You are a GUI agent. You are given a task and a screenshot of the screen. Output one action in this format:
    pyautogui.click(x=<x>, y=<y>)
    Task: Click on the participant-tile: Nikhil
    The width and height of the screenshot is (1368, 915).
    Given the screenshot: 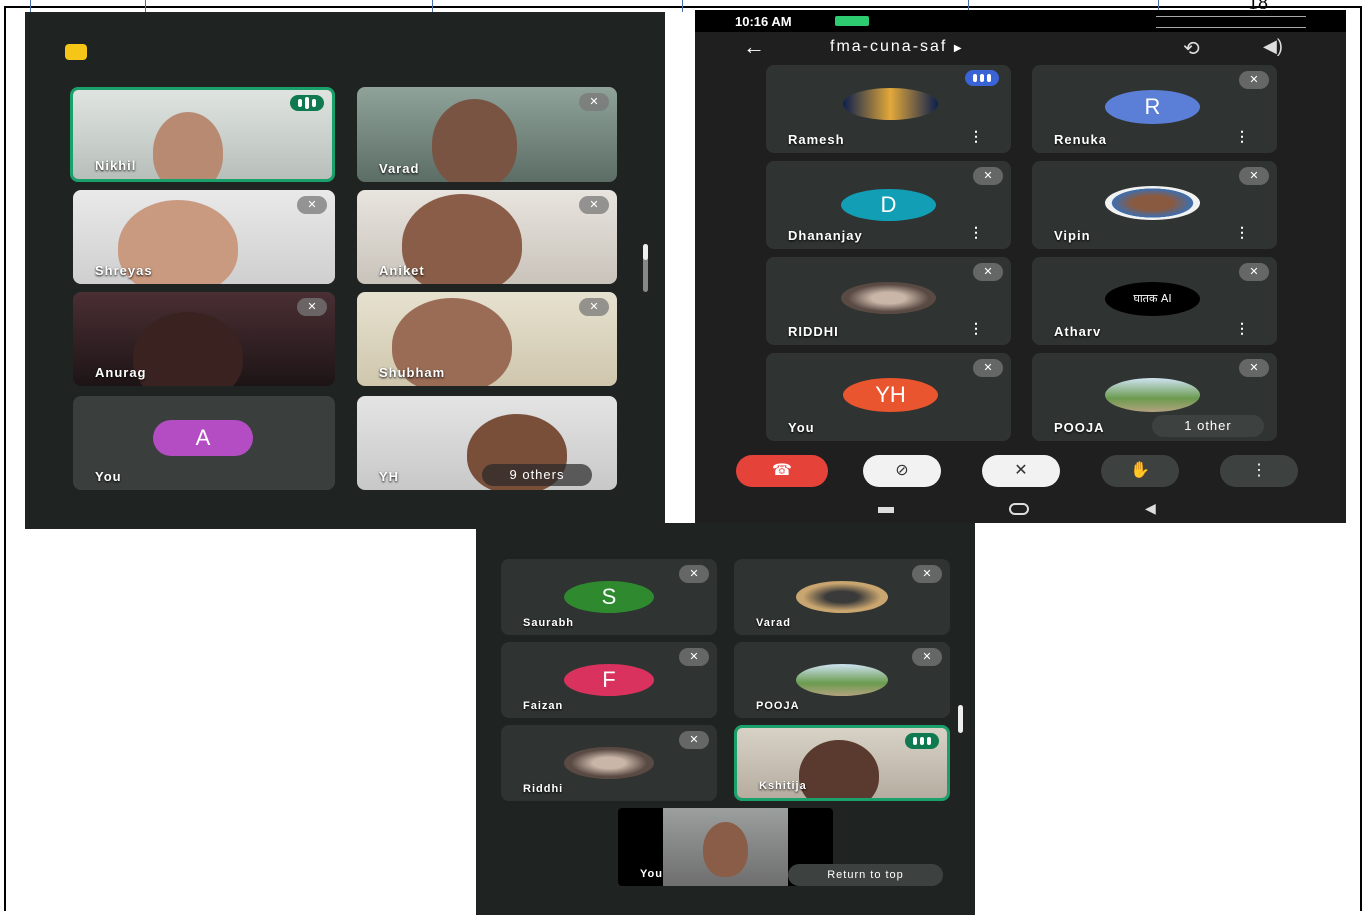 What is the action you would take?
    pyautogui.click(x=202, y=134)
    